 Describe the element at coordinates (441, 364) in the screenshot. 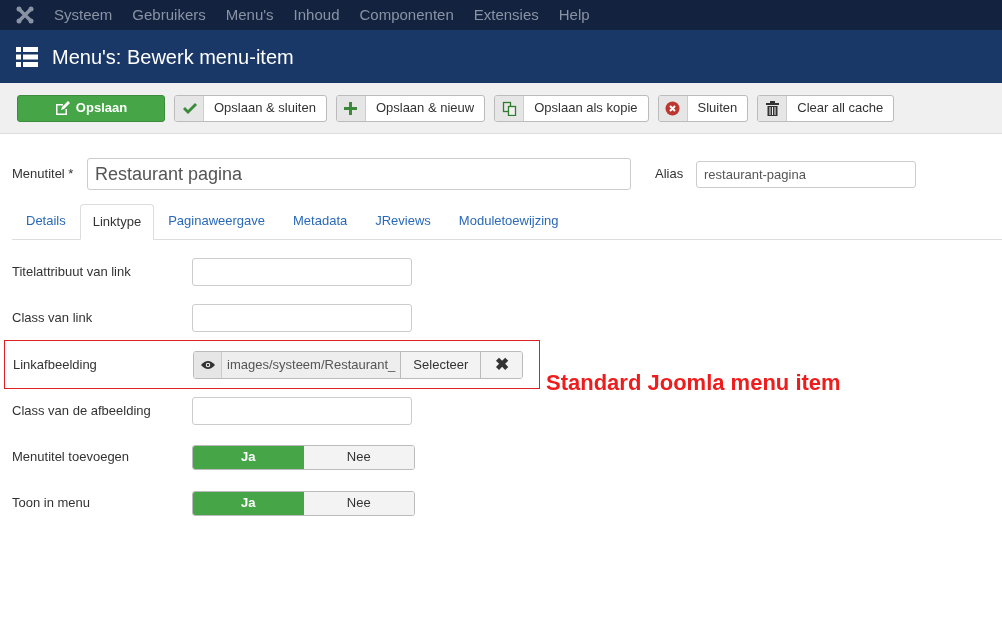

I see `select-button: Selecteer` at that location.